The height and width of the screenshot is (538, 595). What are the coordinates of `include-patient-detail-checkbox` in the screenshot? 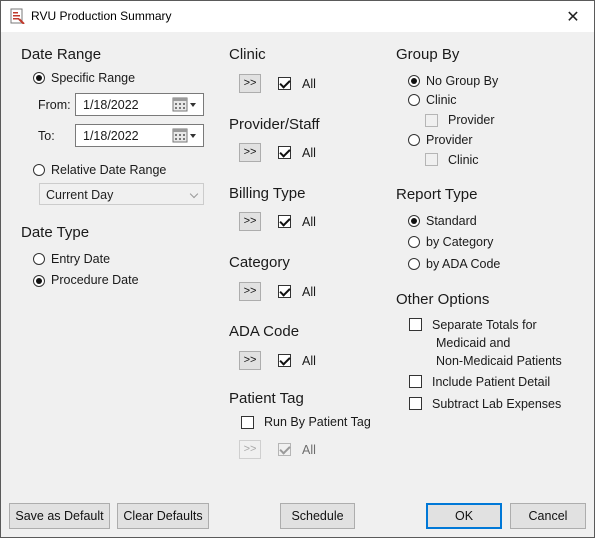 It's located at (415, 381).